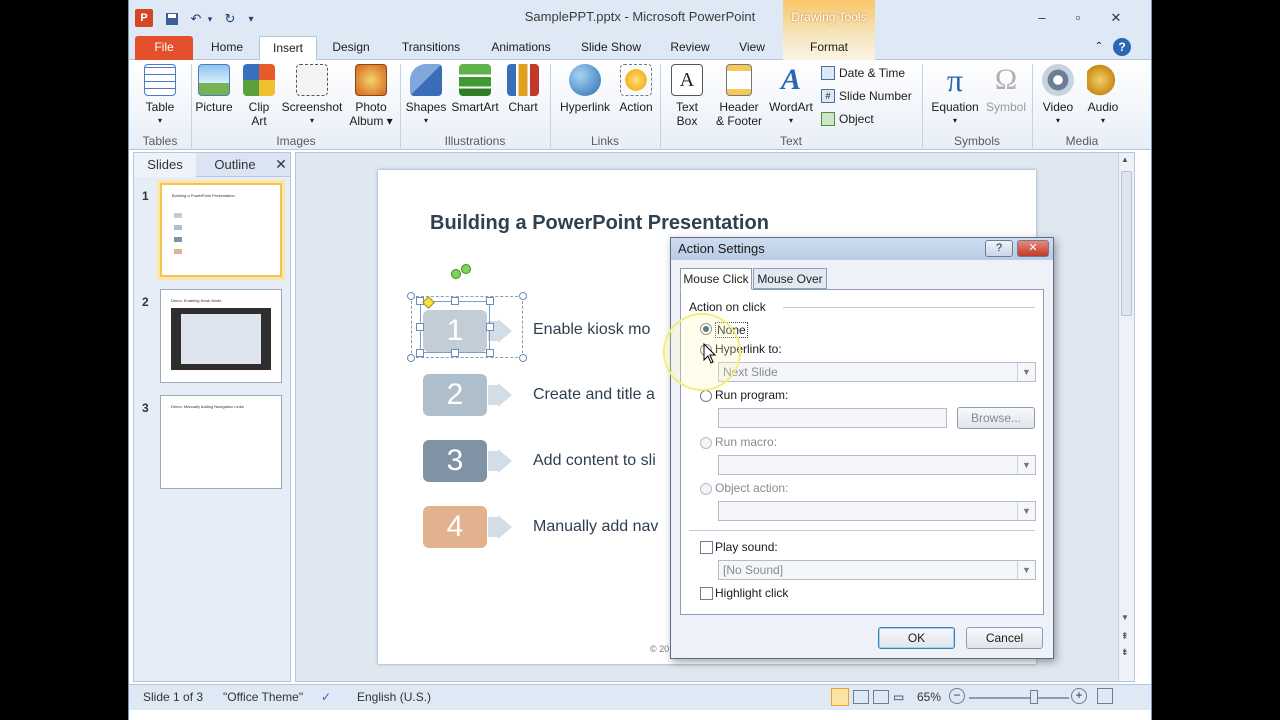 This screenshot has height=720, width=1280. What do you see at coordinates (594, 461) in the screenshot?
I see `step-text-3: Add content to sli` at bounding box center [594, 461].